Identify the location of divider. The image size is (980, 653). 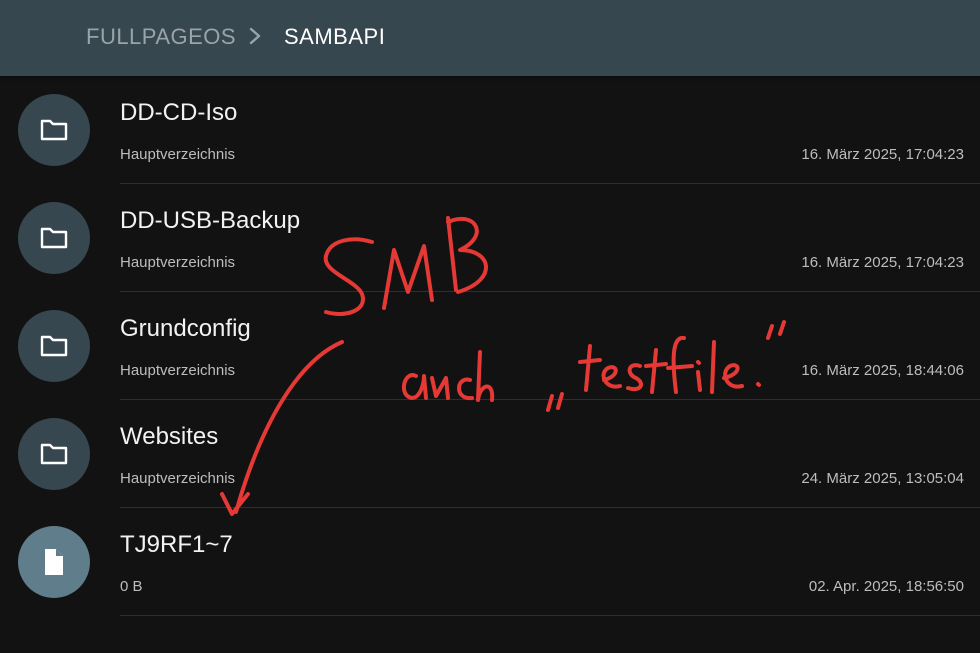
(550, 615).